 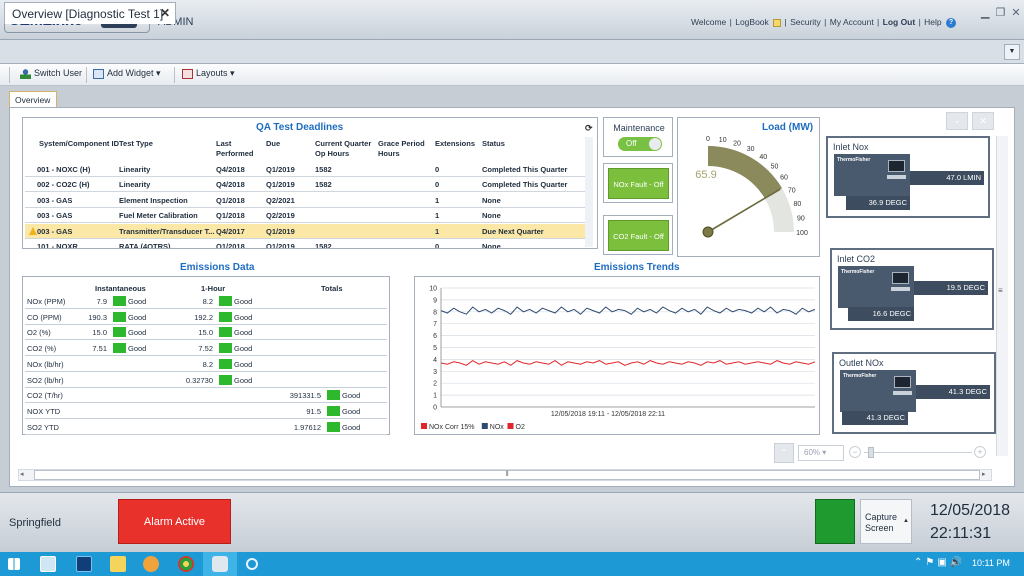 I want to click on close-panel-icon: ✕, so click(x=983, y=121).